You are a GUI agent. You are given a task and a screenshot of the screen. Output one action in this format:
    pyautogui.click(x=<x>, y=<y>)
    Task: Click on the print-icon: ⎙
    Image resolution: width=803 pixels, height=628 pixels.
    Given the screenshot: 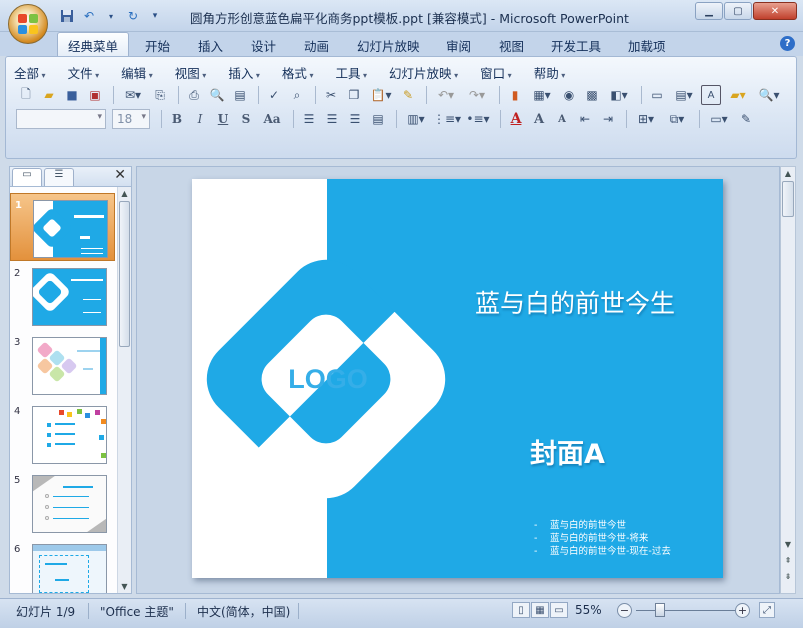 What is the action you would take?
    pyautogui.click(x=194, y=95)
    